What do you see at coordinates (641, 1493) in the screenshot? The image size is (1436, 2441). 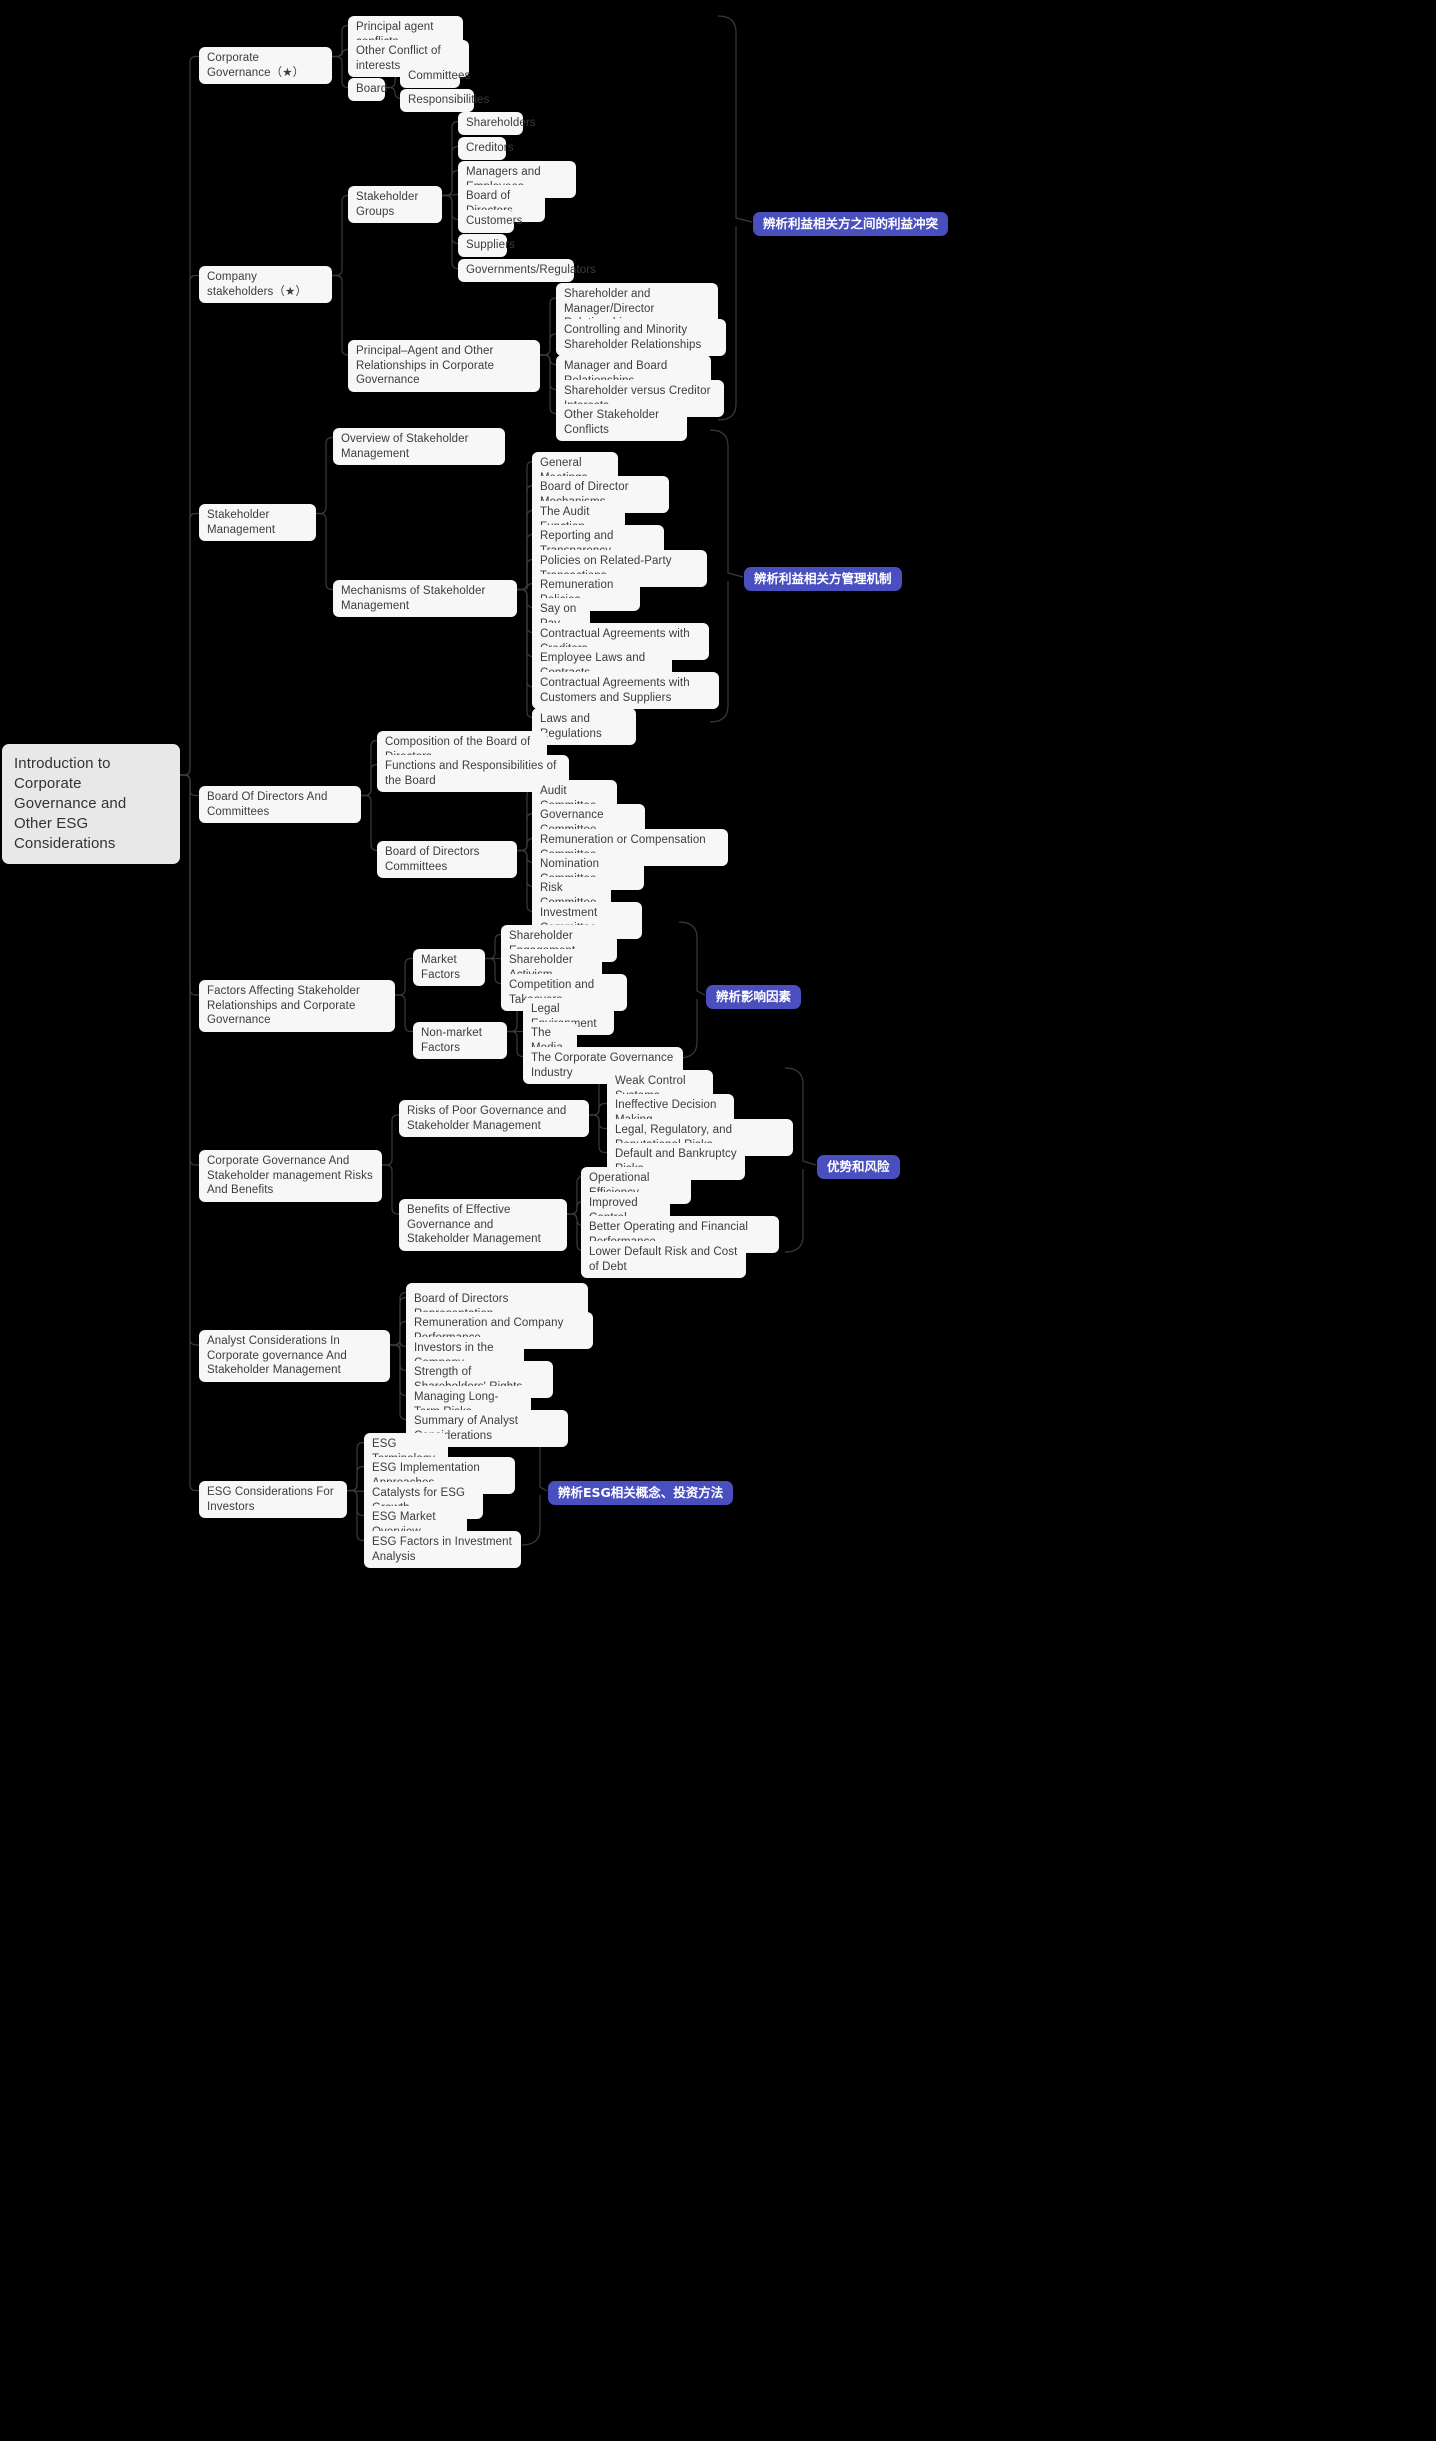 I see `mindmap-badge-esg: 辨析ESG相关概念、投资方法` at bounding box center [641, 1493].